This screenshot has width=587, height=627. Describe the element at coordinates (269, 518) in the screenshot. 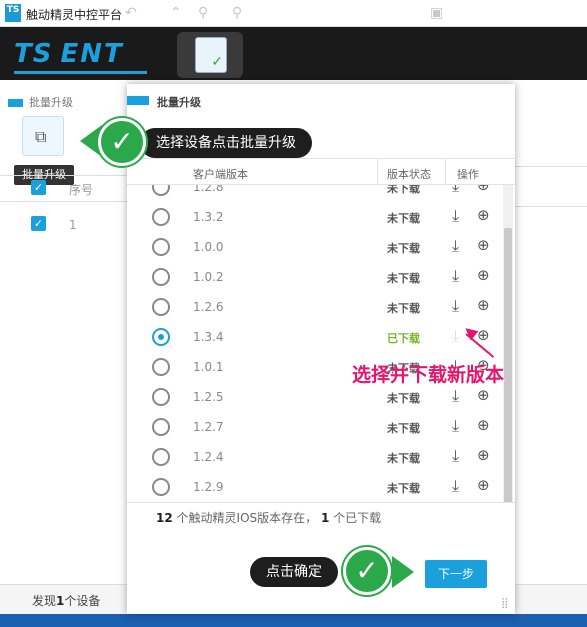

I see `version-summary: 12 个触动精灵IOS版本存在， 1 个已下载` at that location.